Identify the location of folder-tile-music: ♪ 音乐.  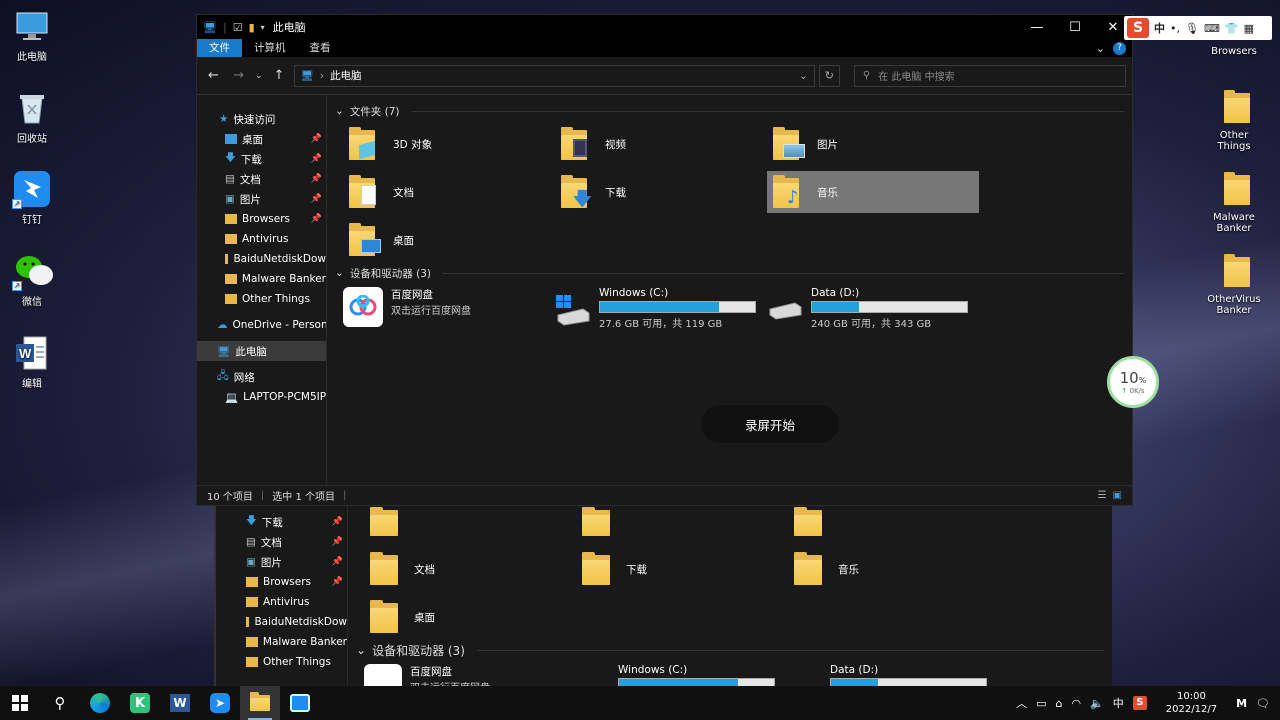
(873, 192).